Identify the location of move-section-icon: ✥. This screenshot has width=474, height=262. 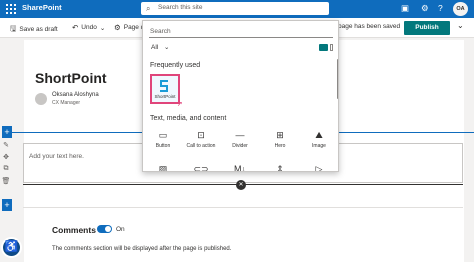
(6, 157).